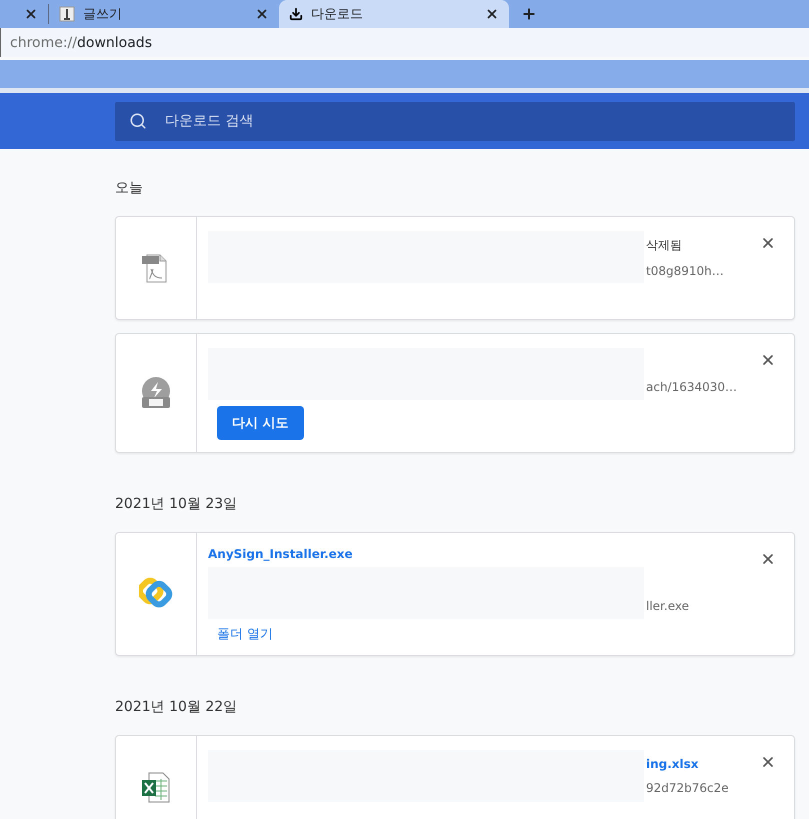  I want to click on file-name-link: ing.xlsx, so click(687, 764).